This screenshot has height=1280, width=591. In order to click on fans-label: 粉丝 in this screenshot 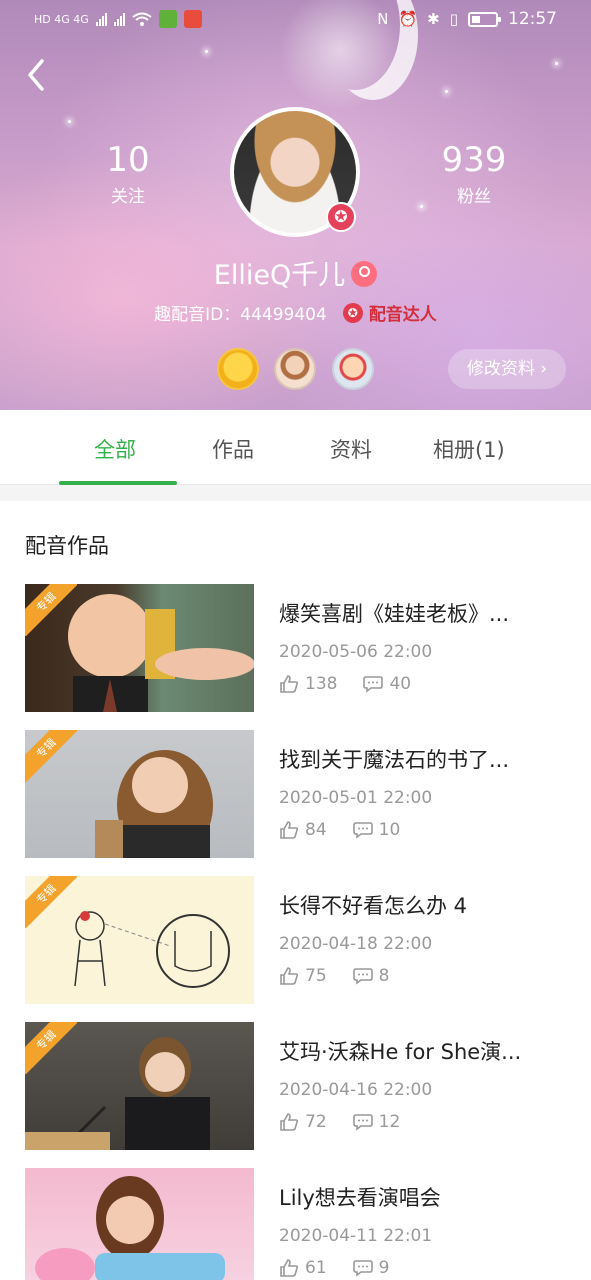, I will do `click(474, 197)`.